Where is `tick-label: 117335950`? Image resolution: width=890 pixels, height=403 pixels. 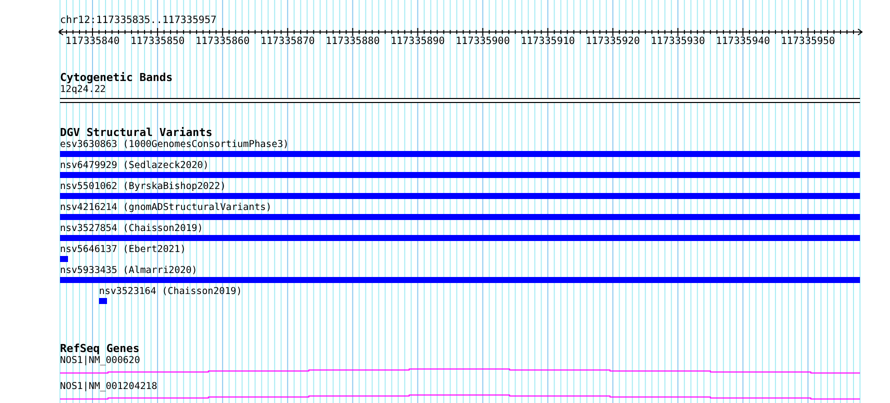 tick-label: 117335950 is located at coordinates (808, 42).